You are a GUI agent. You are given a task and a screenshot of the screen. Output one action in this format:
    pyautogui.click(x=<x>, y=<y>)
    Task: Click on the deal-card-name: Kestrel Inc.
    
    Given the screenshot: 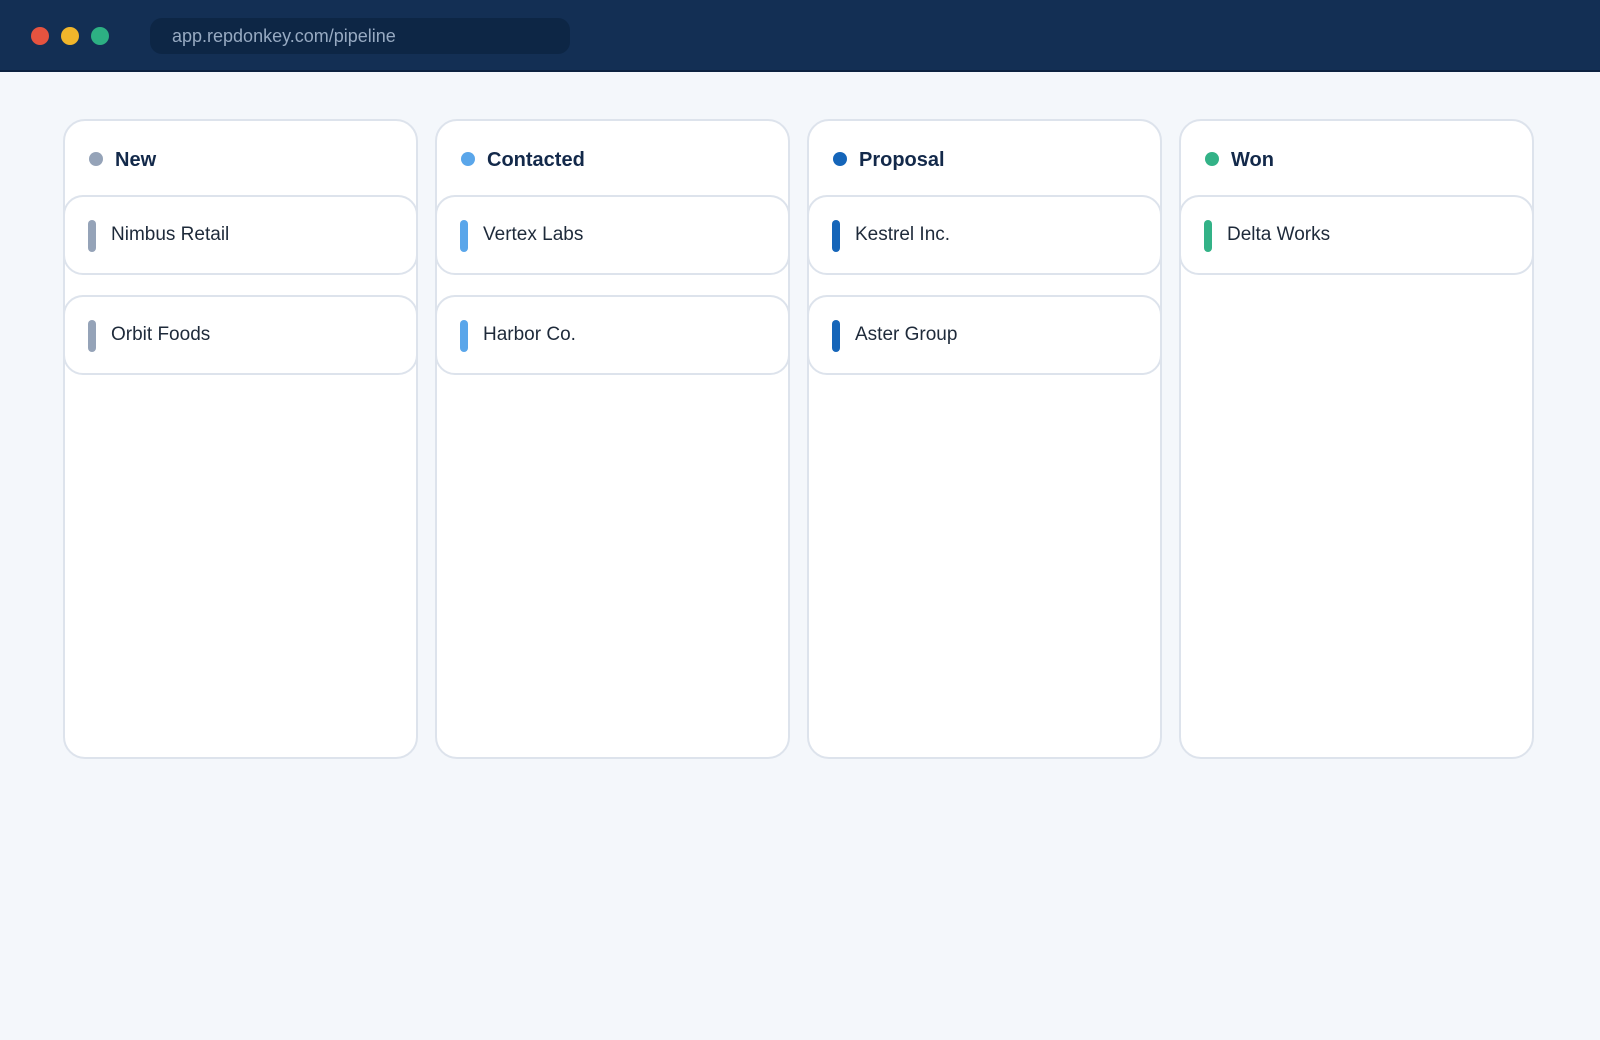 What is the action you would take?
    pyautogui.click(x=903, y=234)
    